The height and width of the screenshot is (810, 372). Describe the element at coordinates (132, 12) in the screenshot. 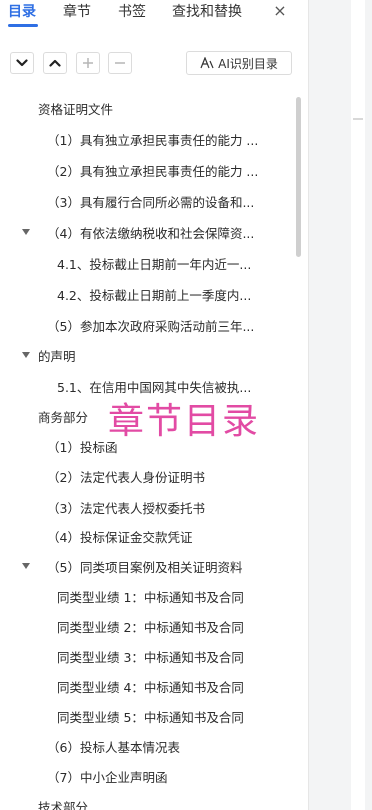

I see `tab-bookmarks: 书签` at that location.